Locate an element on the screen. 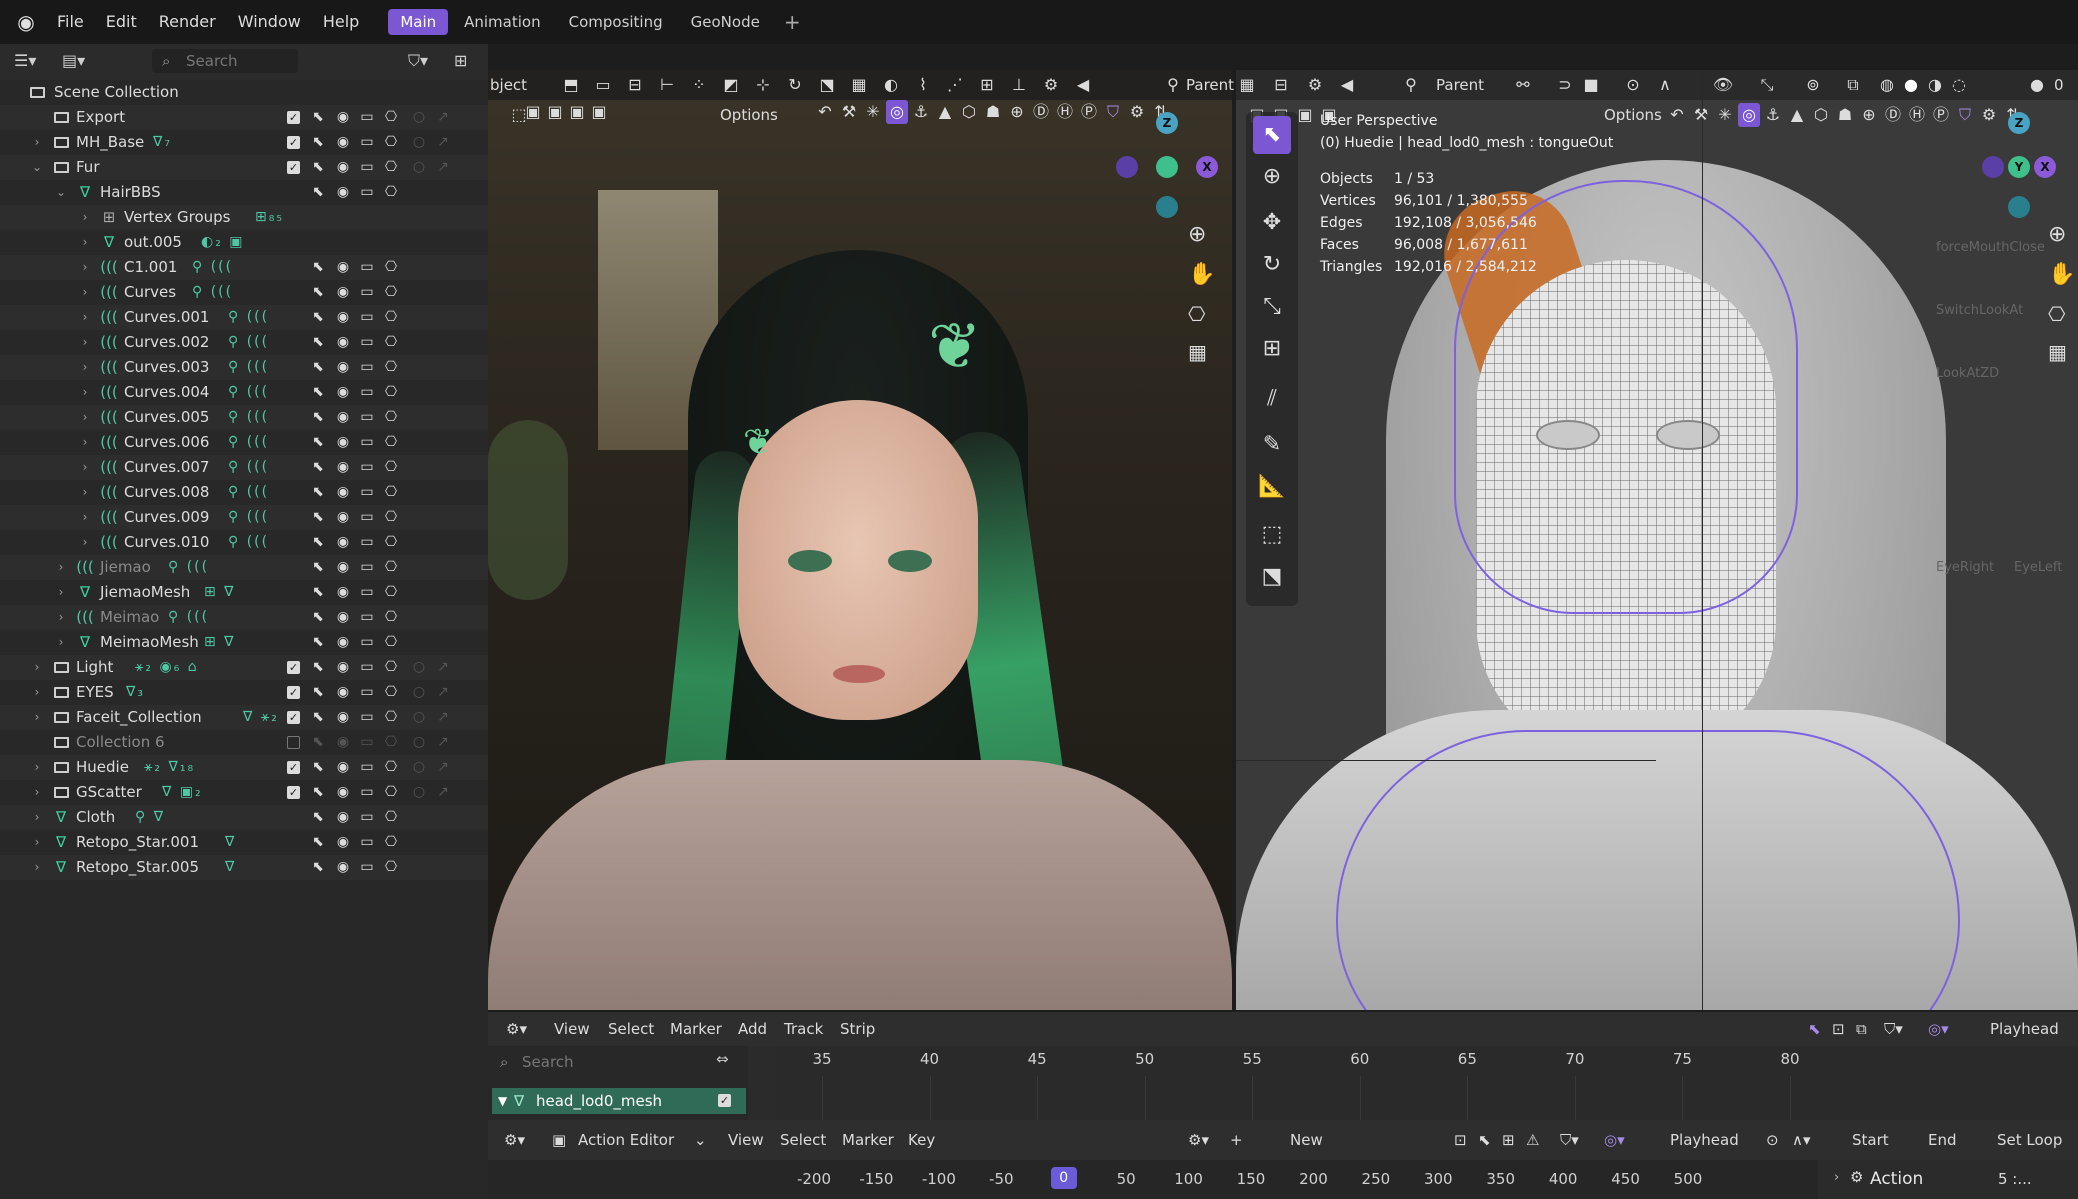  outliner-row-badges: ◐₂ ▣ is located at coordinates (223, 242).